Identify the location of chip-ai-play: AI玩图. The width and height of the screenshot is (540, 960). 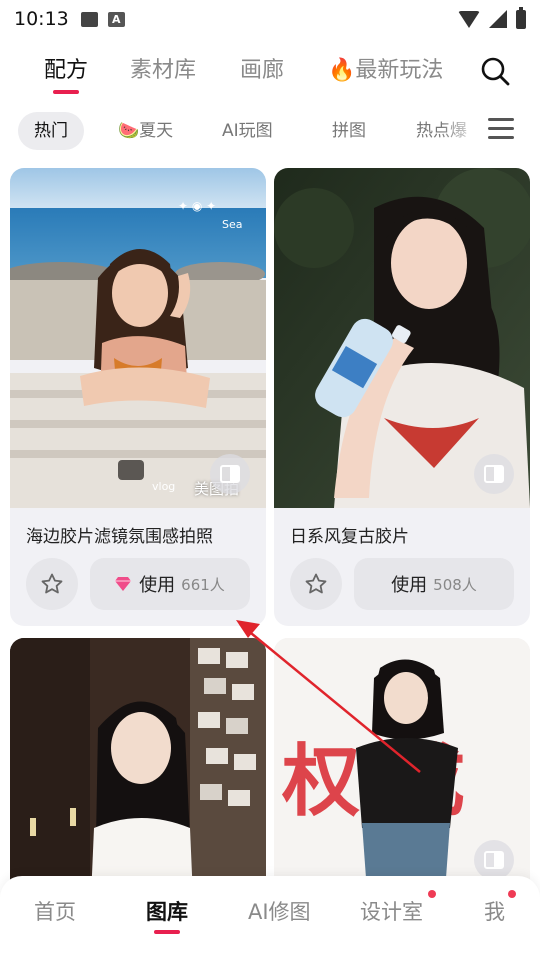
(247, 131).